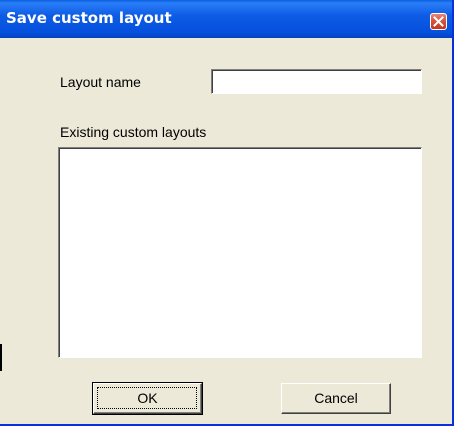 The height and width of the screenshot is (429, 457). Describe the element at coordinates (316, 81) in the screenshot. I see `layout-name-input` at that location.